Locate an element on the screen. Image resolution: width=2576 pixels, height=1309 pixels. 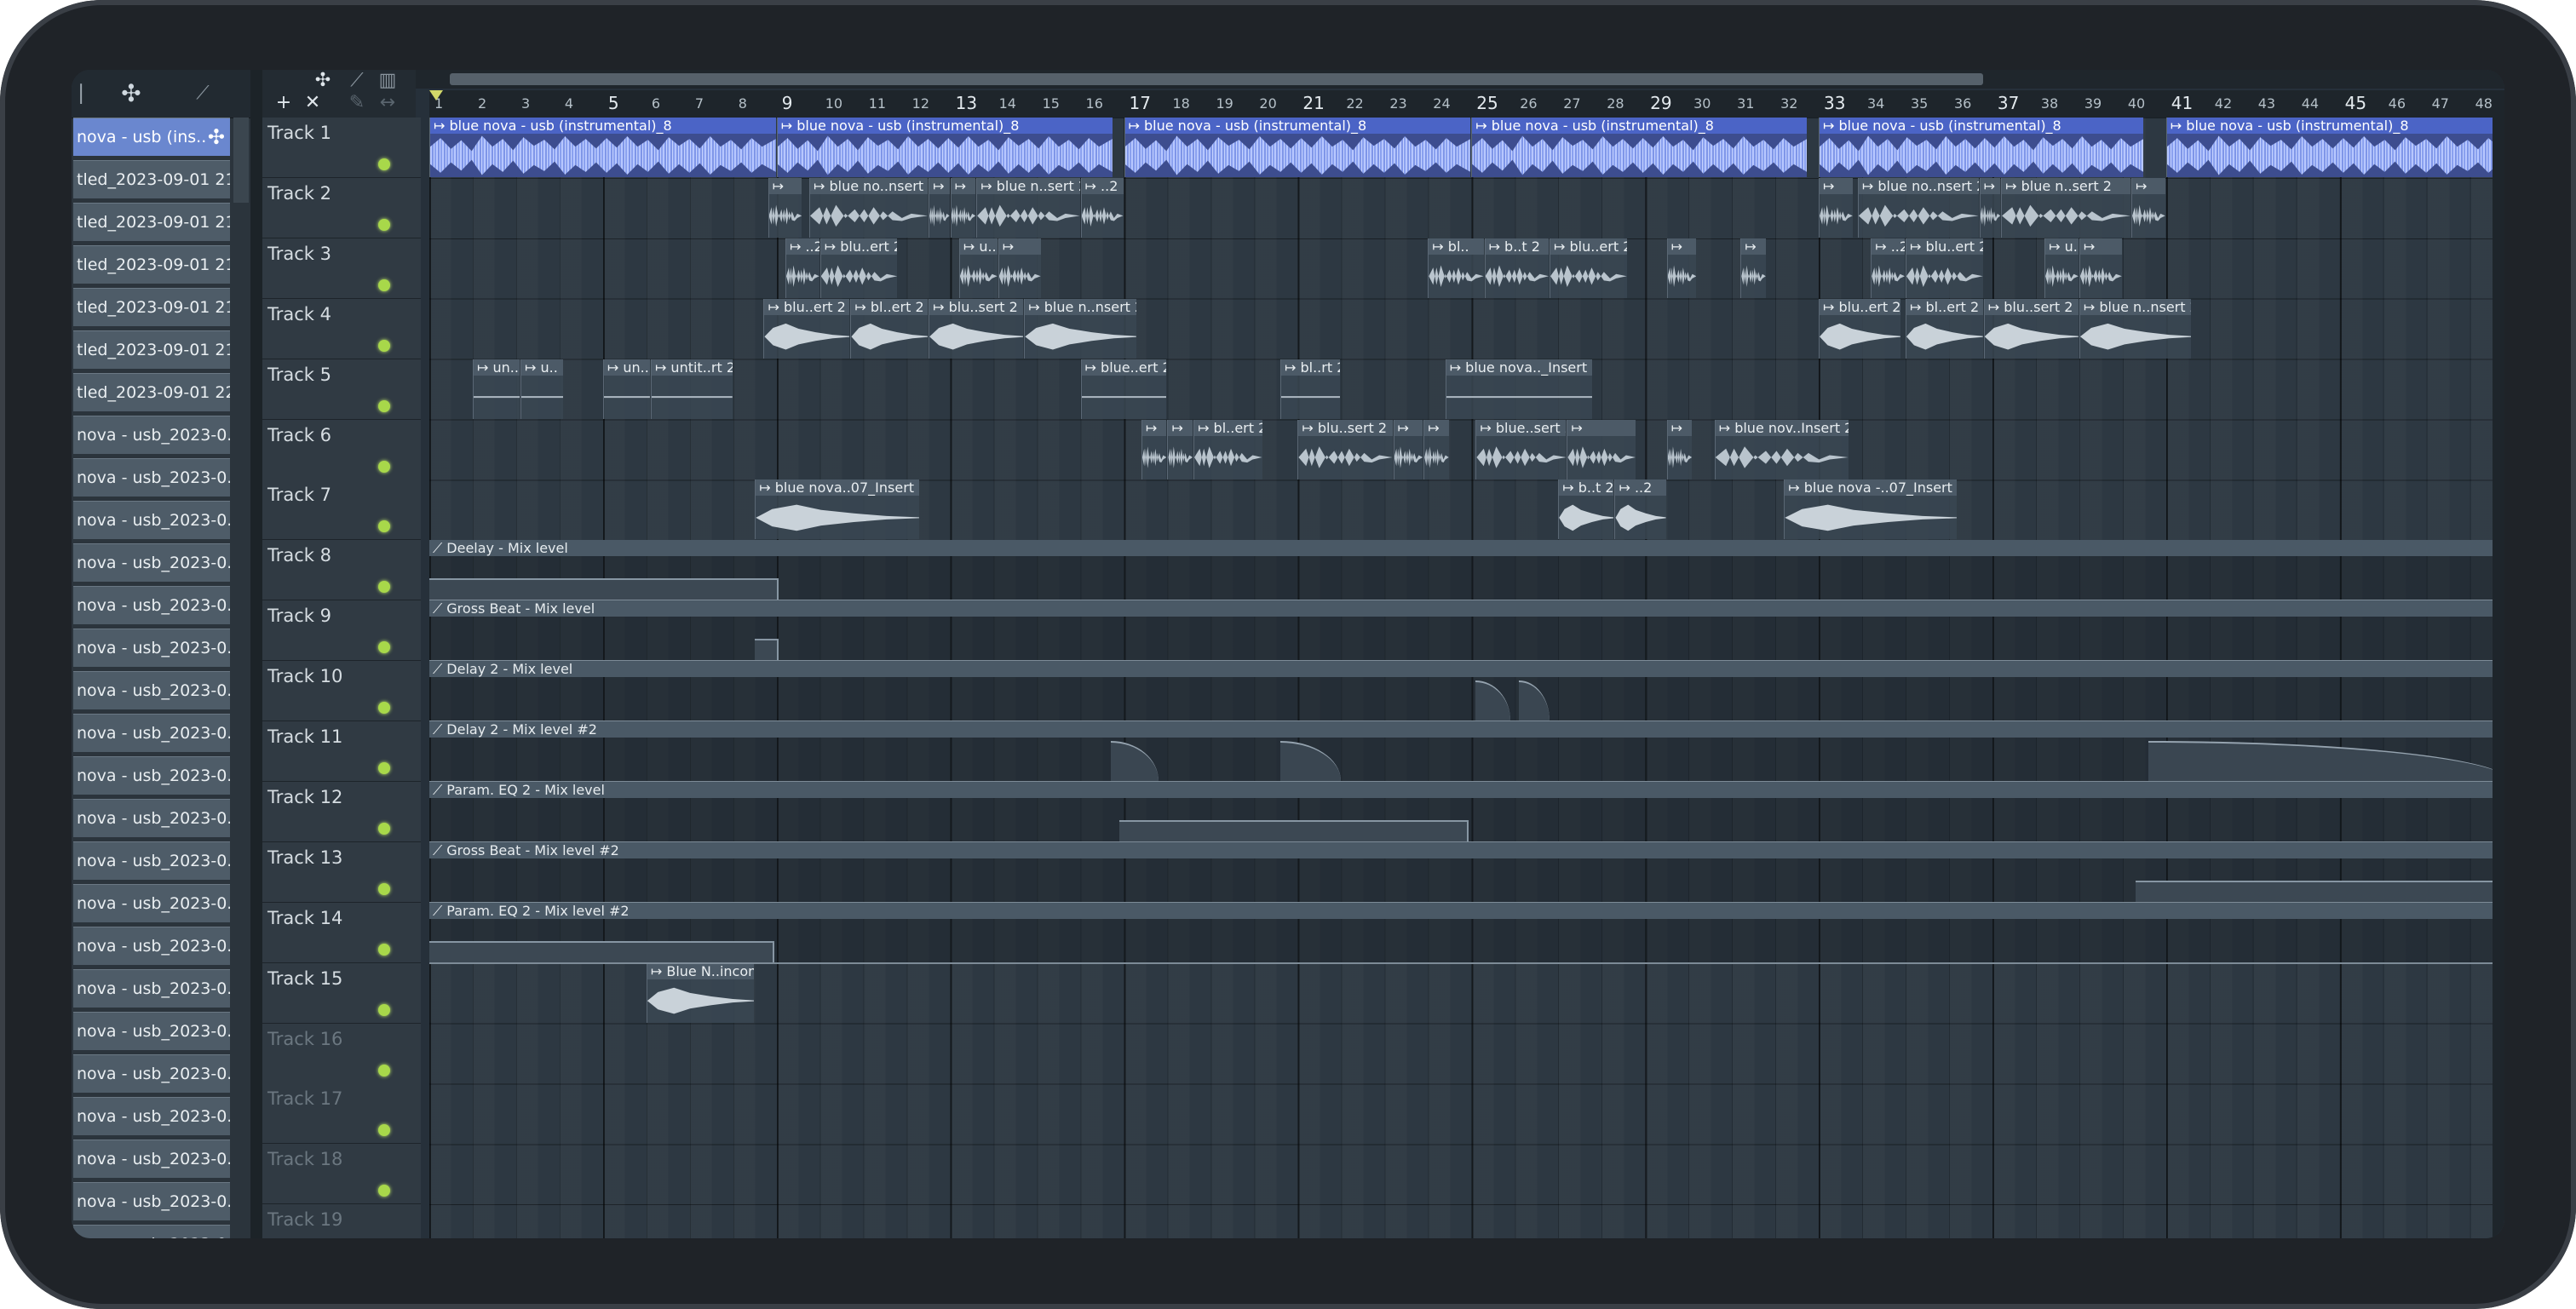
automation-clip: ⟋ Param. EQ 2 - Mix level is located at coordinates (1467, 812).